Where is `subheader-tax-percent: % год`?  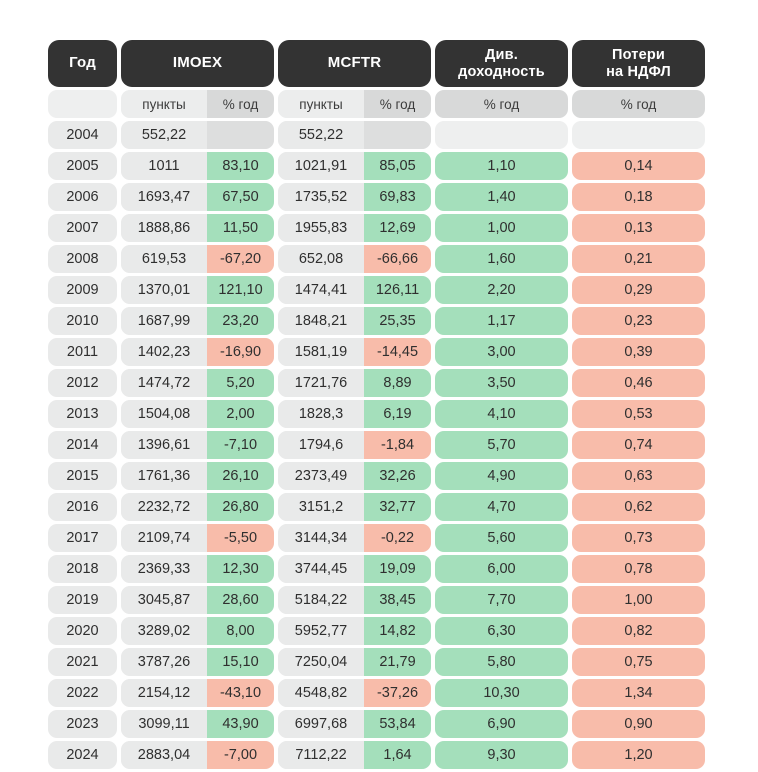 subheader-tax-percent: % год is located at coordinates (638, 104).